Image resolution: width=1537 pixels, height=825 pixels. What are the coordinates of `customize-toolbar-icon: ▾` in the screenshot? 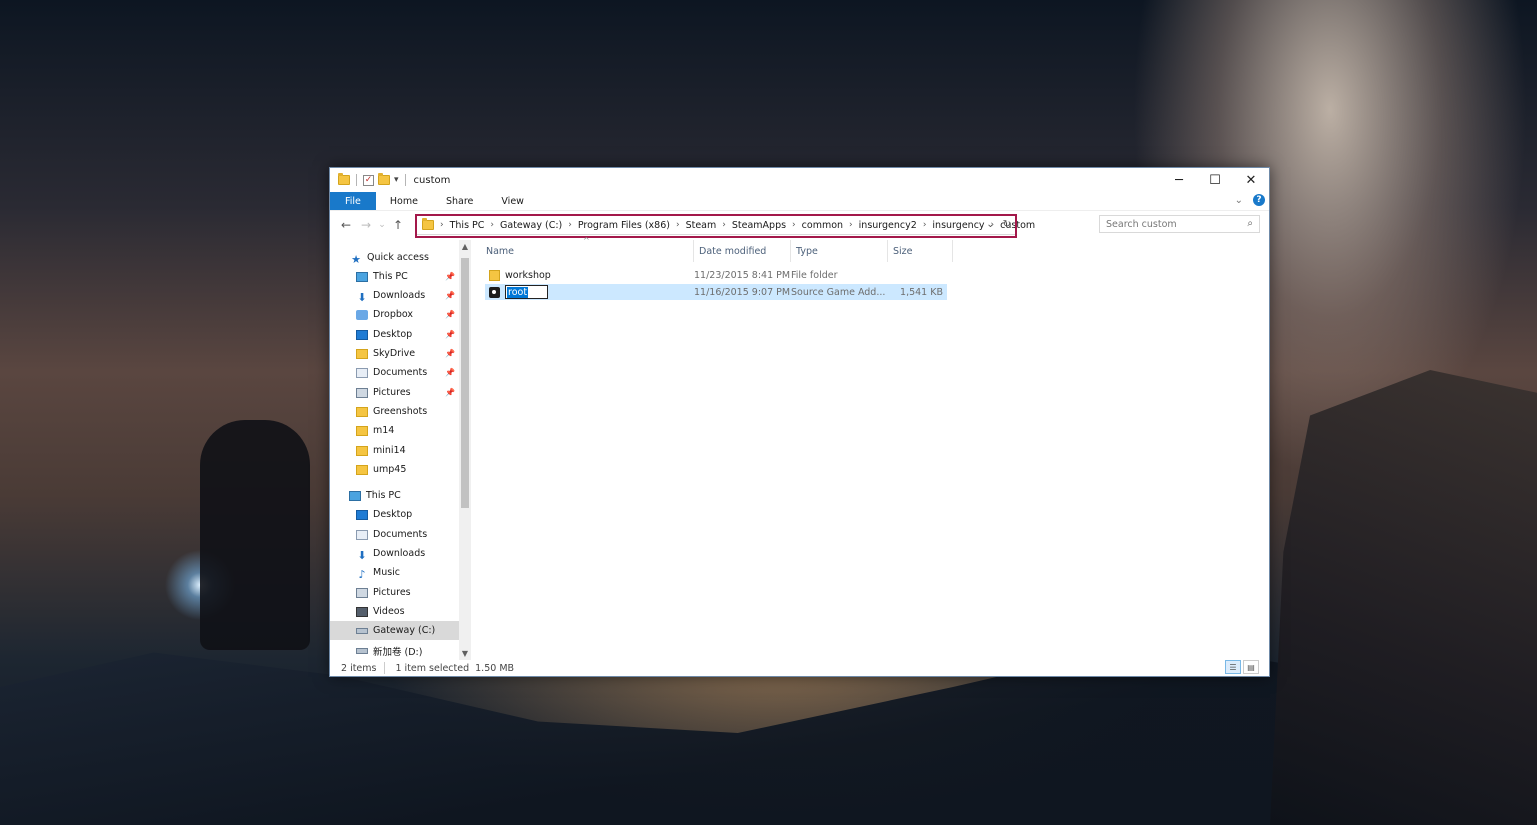 It's located at (396, 180).